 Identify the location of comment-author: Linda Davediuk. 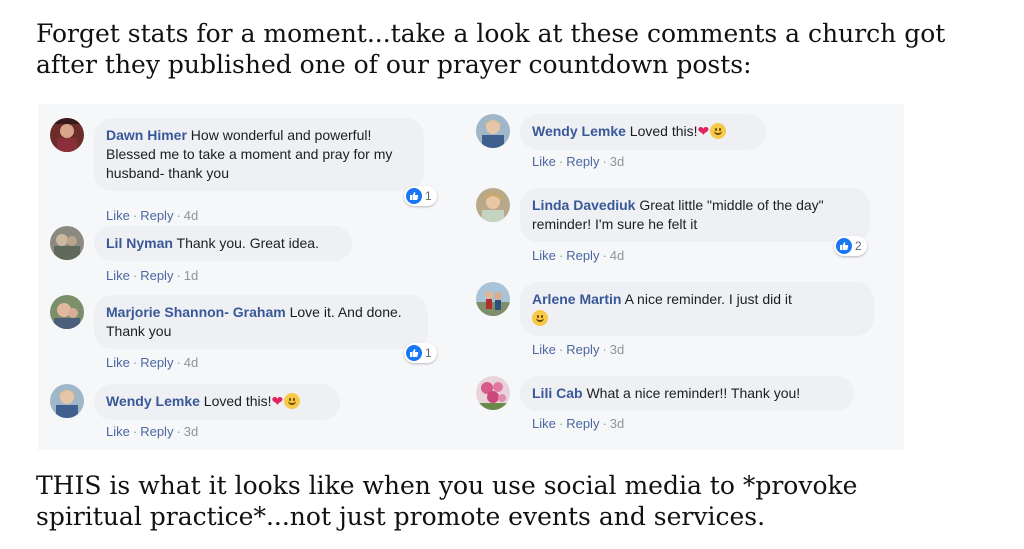
(583, 205).